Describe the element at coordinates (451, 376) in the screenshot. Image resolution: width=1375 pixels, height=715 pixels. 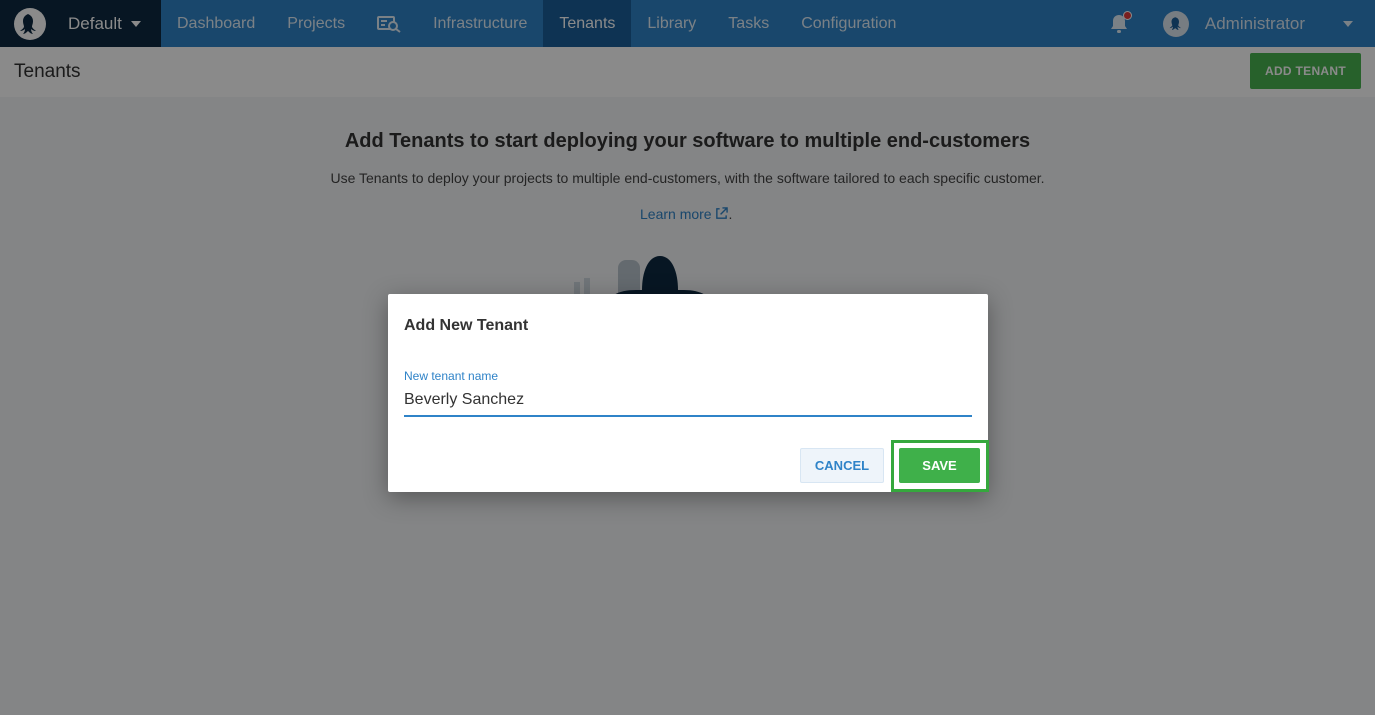
I see `tenant-name-label: New tenant name` at that location.